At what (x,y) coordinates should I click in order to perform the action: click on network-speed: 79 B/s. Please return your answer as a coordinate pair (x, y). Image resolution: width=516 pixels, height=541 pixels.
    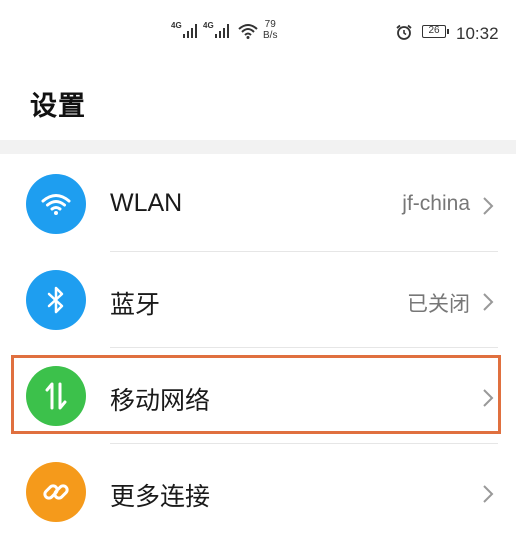
    Looking at the image, I should click on (270, 30).